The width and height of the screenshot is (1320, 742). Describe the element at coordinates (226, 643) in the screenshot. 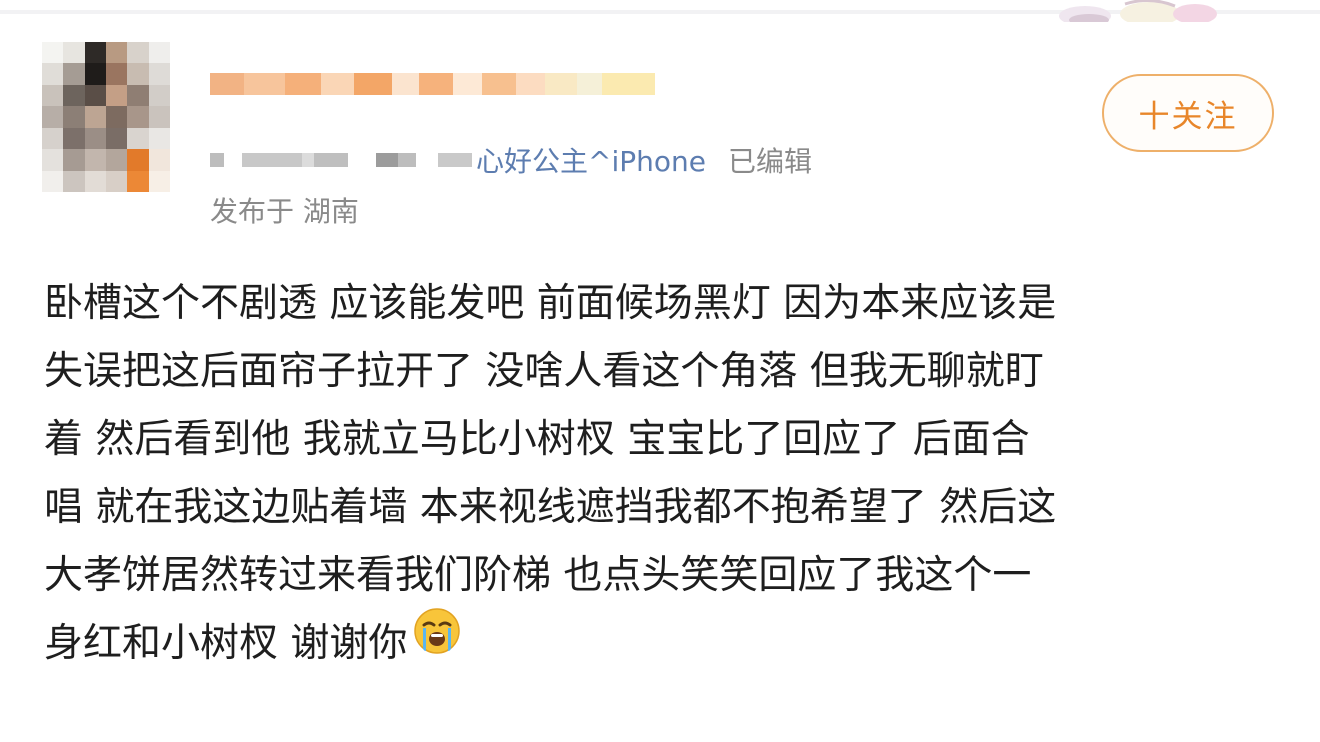

I see `post-text-line: 身红和小树杈 谢谢你` at that location.